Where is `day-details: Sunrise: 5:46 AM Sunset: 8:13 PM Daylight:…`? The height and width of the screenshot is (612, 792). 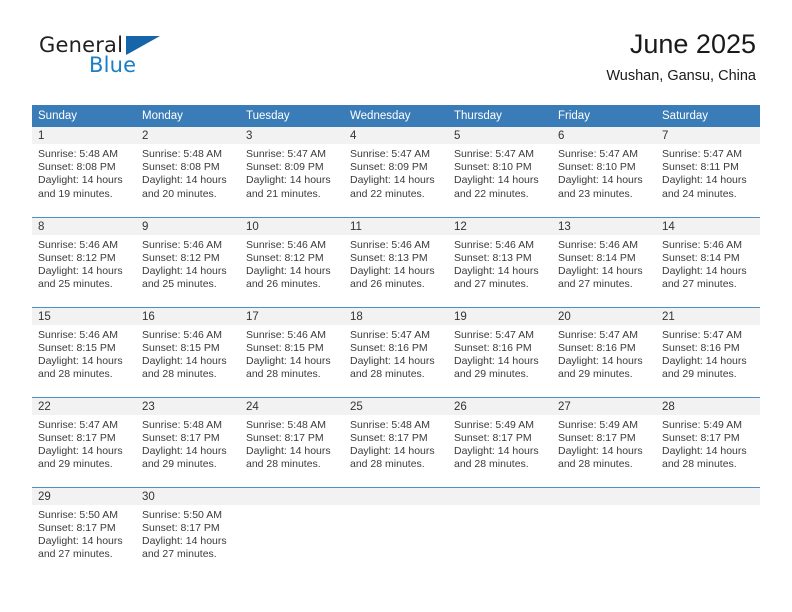
day-details: Sunrise: 5:46 AM Sunset: 8:13 PM Daylight:… is located at coordinates (396, 263).